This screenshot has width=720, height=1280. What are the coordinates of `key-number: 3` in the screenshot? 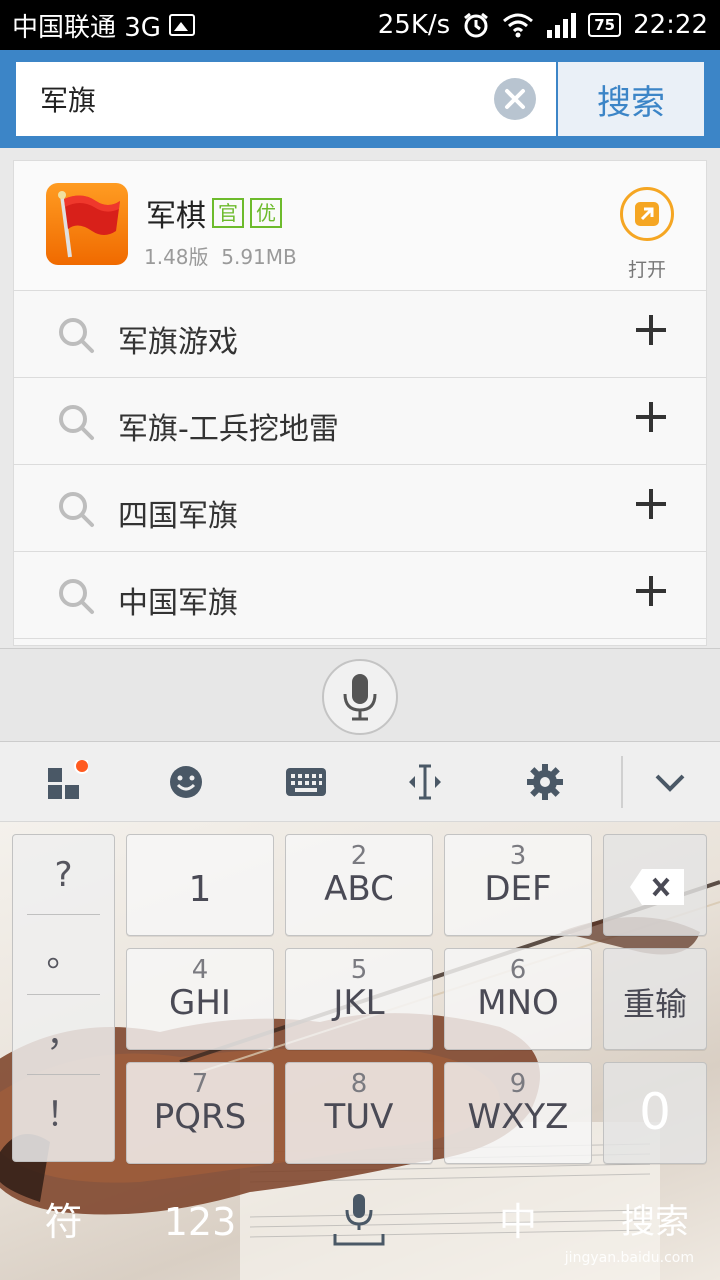 It's located at (518, 856).